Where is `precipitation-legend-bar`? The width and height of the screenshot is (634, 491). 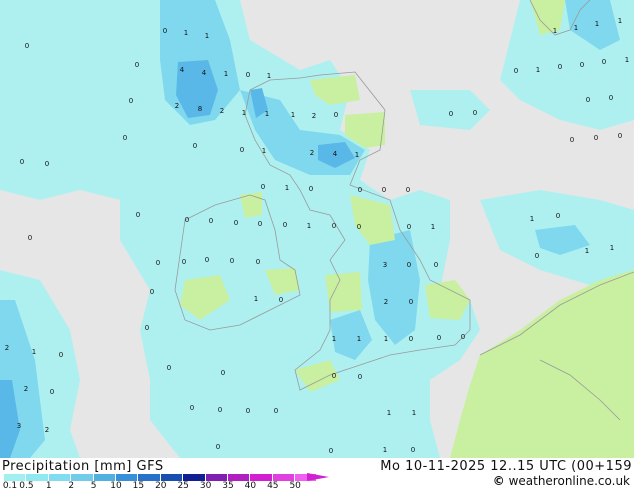 precipitation-legend-bar is located at coordinates (161, 477).